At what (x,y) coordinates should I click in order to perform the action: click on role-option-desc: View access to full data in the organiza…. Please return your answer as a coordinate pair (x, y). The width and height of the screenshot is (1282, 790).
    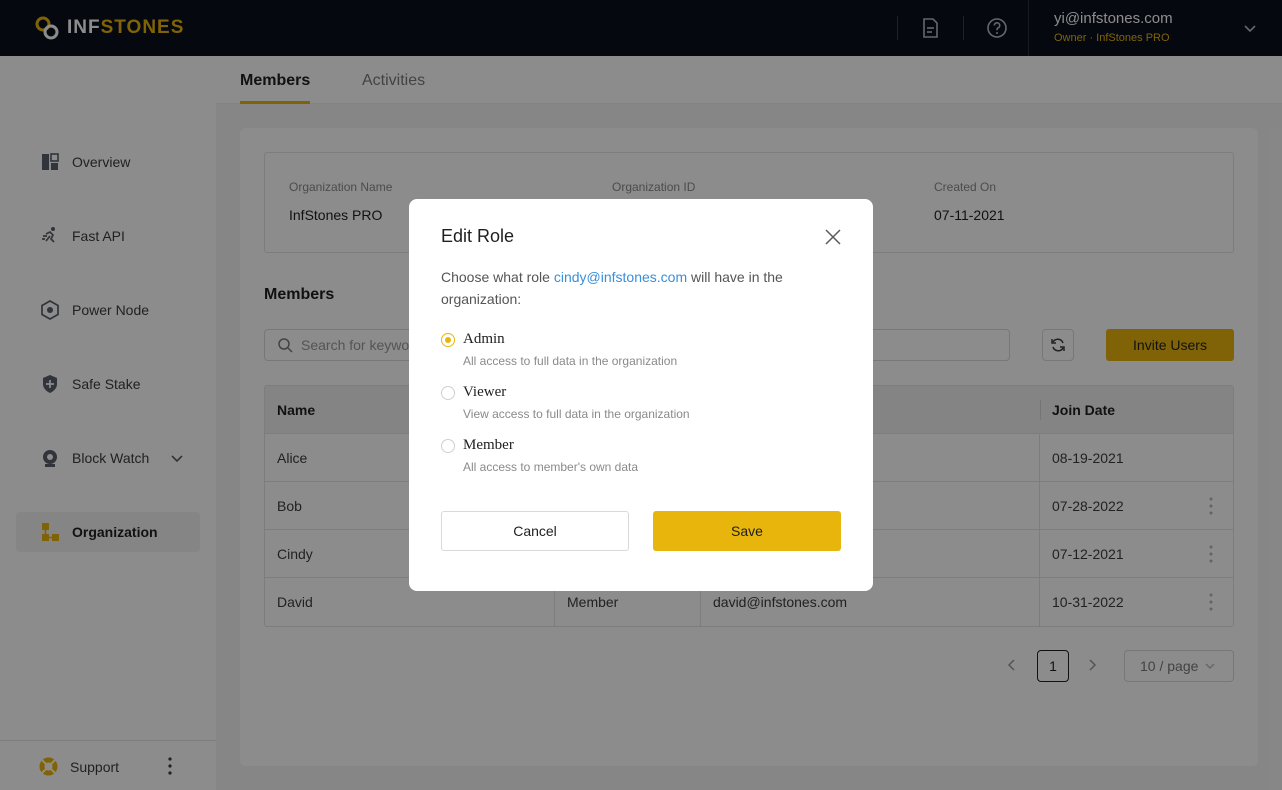
    Looking at the image, I should click on (576, 414).